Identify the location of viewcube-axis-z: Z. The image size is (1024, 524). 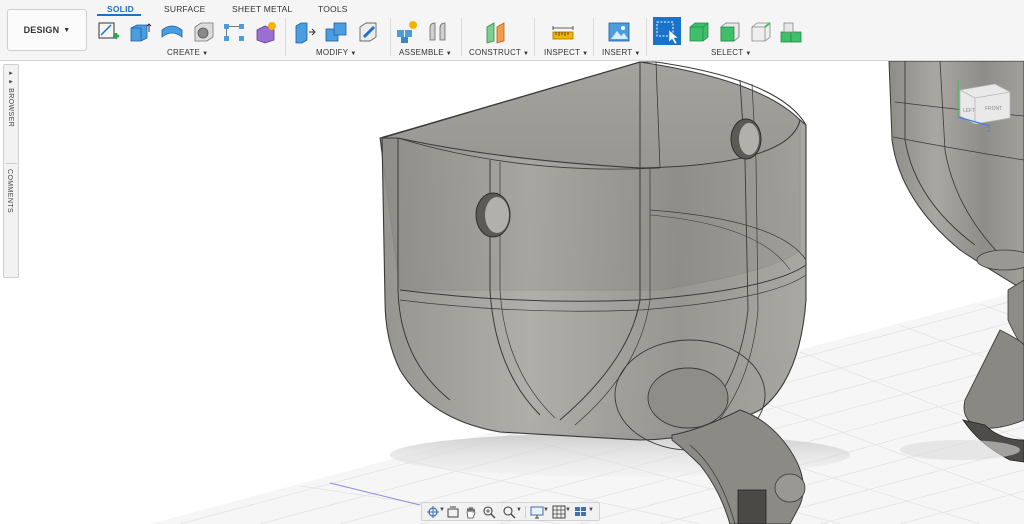
(989, 131).